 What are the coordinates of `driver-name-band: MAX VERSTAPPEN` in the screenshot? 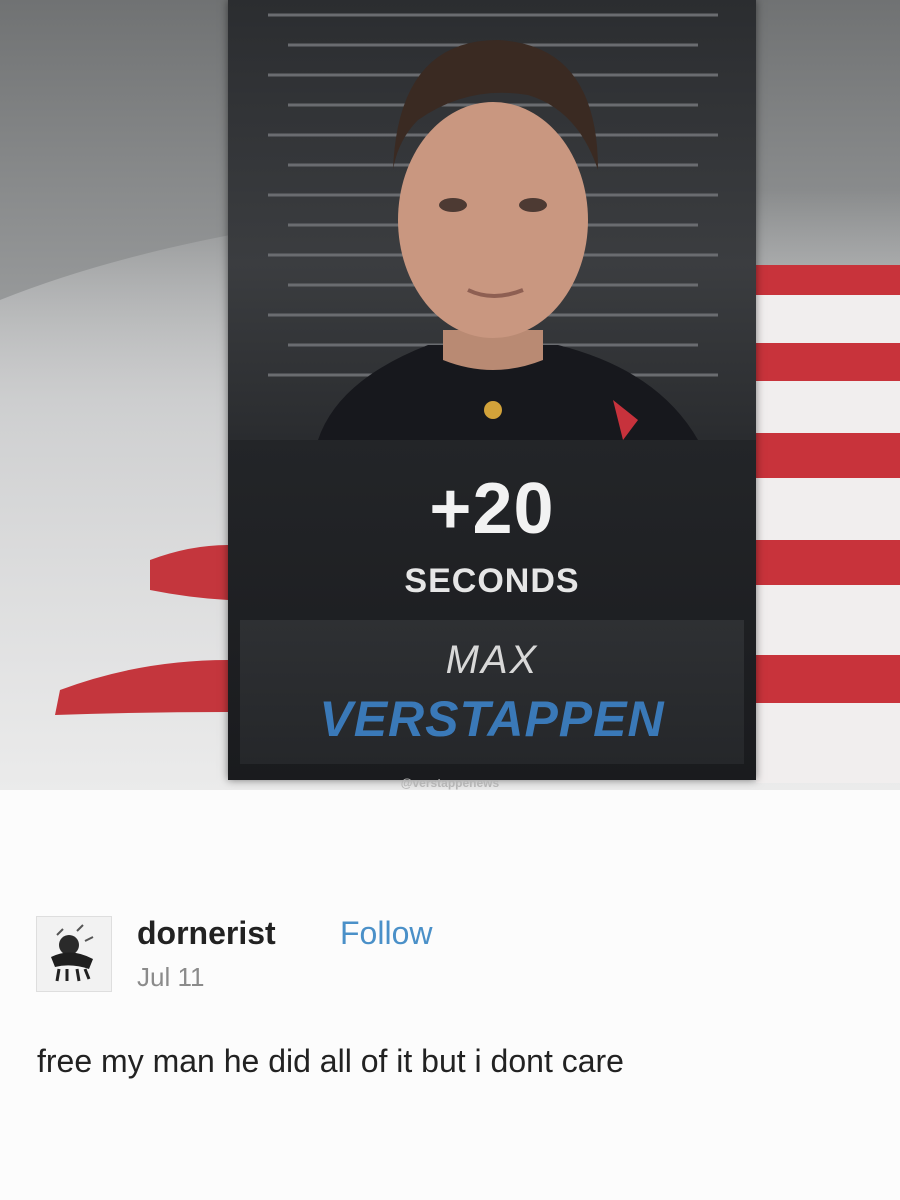 It's located at (492, 692).